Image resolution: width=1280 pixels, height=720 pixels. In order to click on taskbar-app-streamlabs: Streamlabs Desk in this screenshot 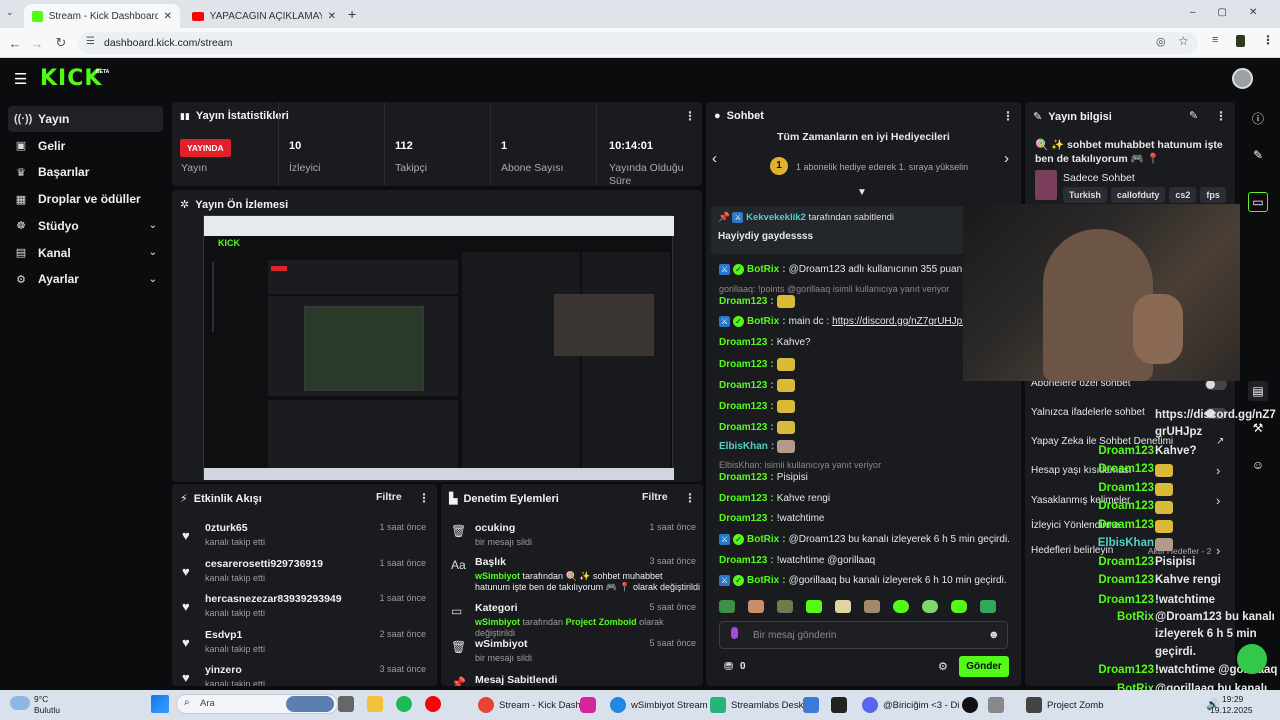, I will do `click(756, 705)`.